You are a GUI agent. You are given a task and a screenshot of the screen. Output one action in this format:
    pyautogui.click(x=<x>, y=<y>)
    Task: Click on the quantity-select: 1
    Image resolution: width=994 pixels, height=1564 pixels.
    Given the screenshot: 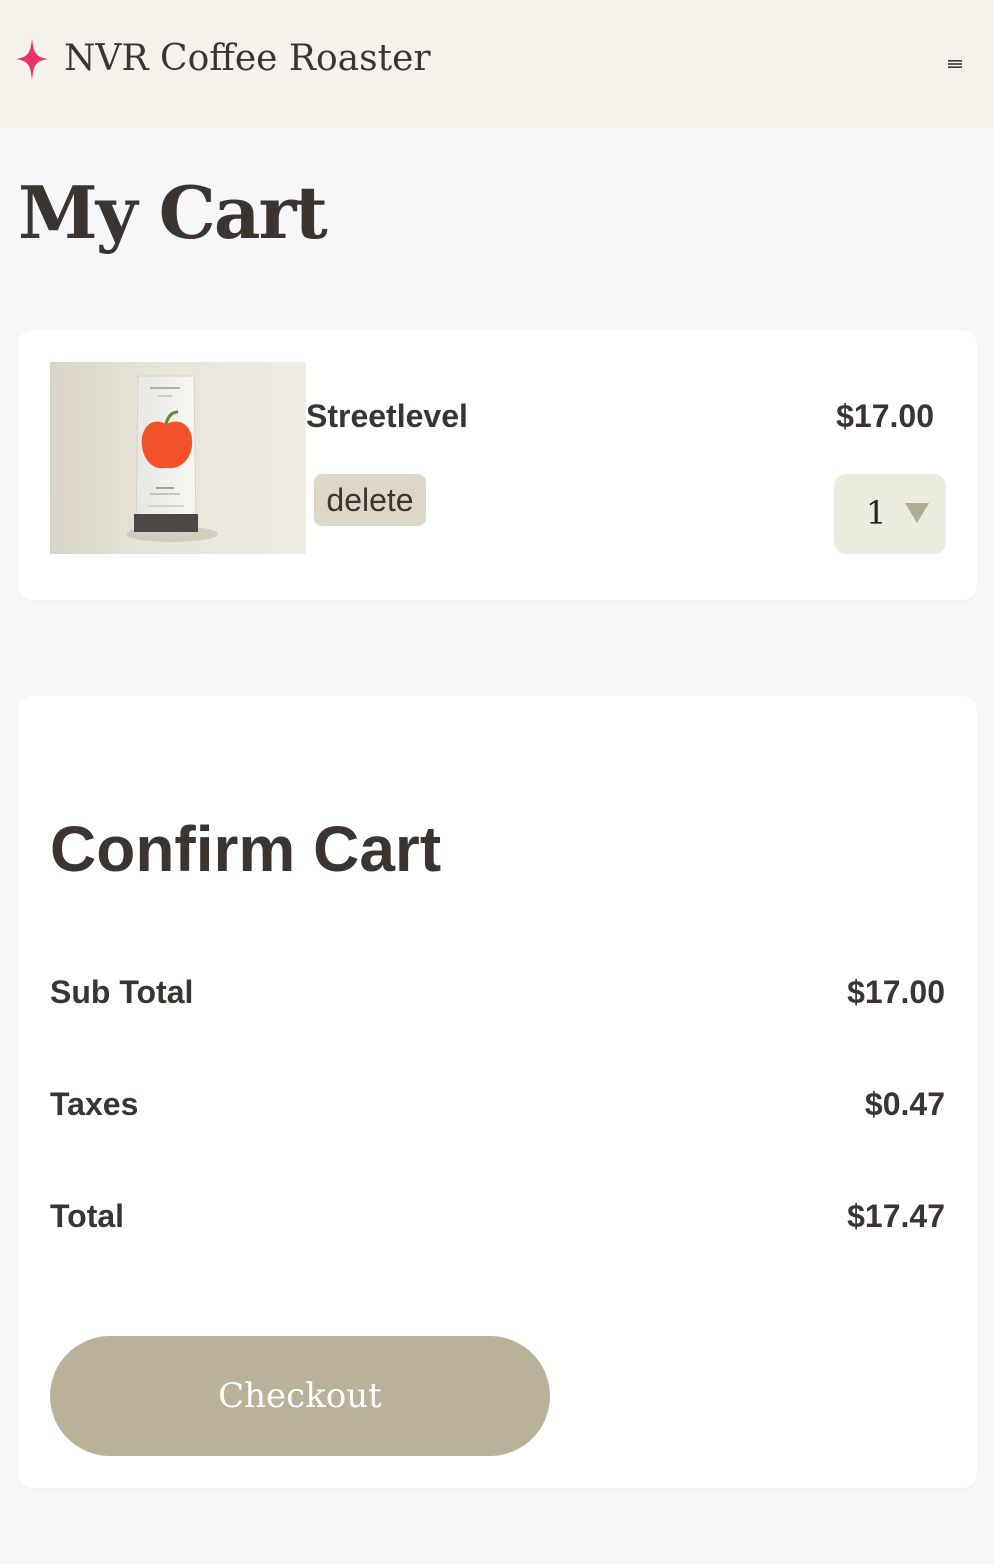 What is the action you would take?
    pyautogui.click(x=890, y=514)
    